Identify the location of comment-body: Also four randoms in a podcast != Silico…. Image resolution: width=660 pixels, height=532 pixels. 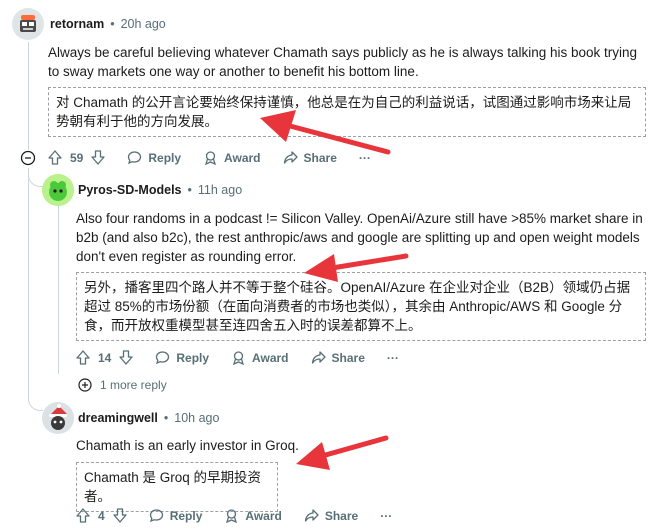
(359, 237).